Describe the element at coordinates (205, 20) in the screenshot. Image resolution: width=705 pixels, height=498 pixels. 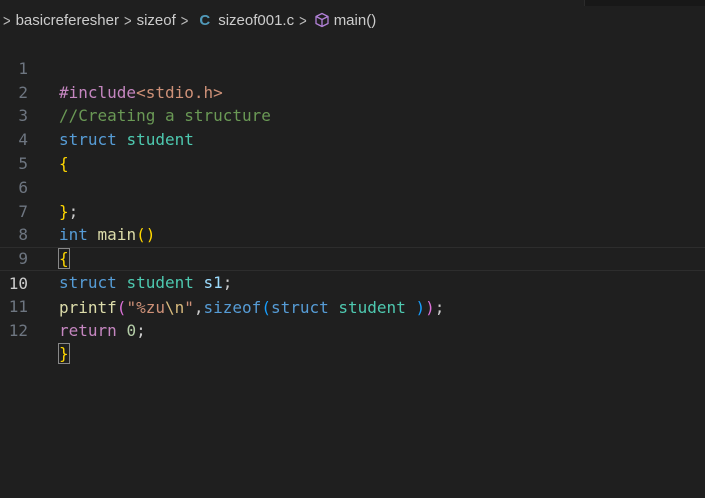
I see `c-language-icon: C` at that location.